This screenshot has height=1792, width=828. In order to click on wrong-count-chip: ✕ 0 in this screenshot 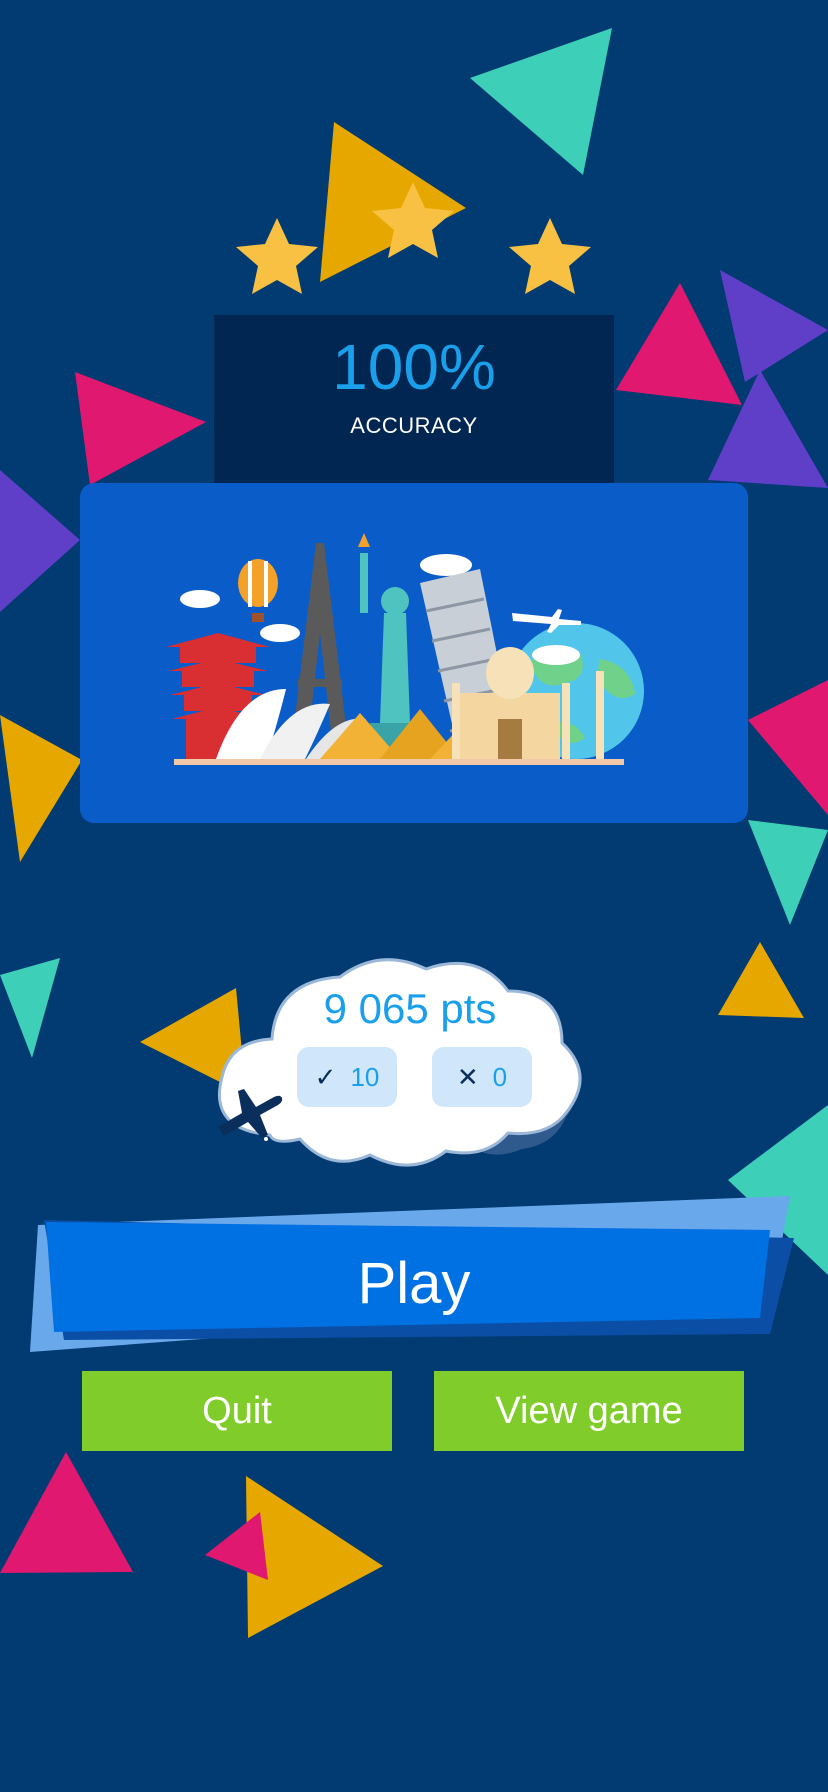, I will do `click(482, 1077)`.